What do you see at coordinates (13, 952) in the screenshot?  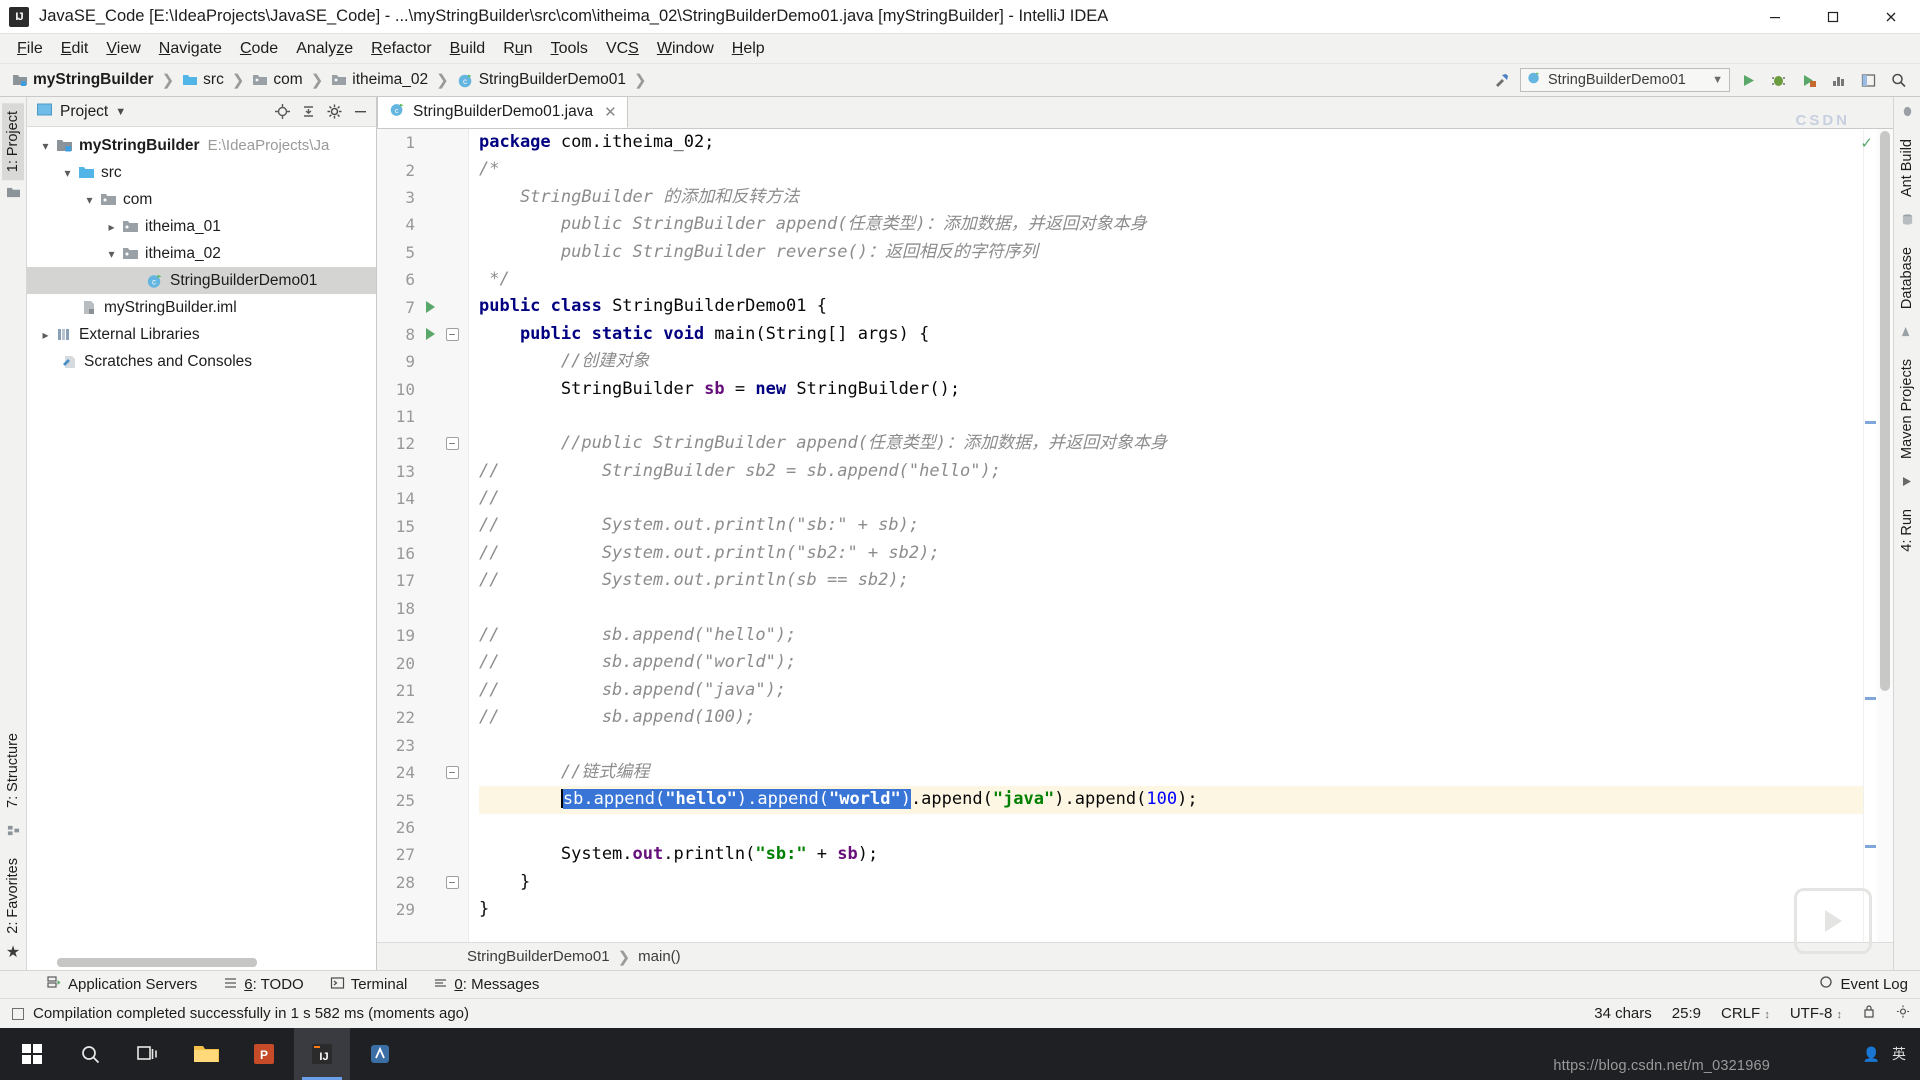 I see `favorites-star-icon: ★` at bounding box center [13, 952].